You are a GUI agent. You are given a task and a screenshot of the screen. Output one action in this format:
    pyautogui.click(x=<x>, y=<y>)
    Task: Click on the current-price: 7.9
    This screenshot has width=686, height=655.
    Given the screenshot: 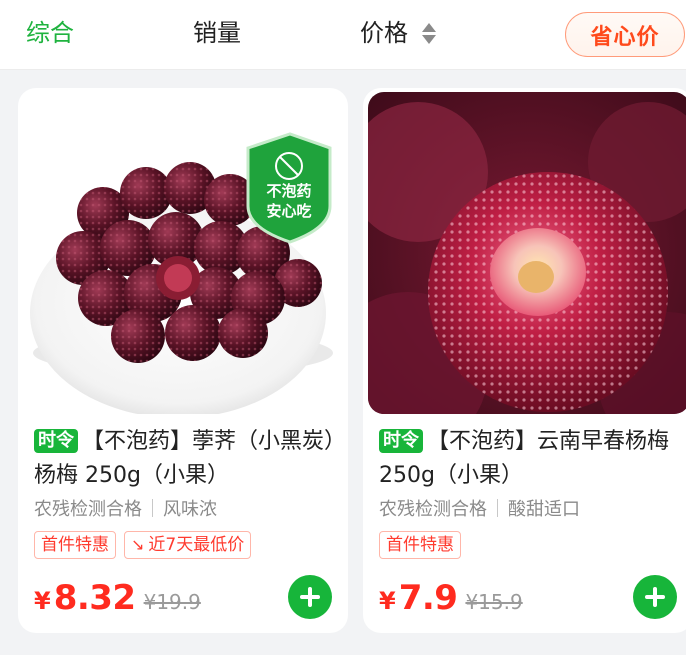 What is the action you would take?
    pyautogui.click(x=428, y=598)
    